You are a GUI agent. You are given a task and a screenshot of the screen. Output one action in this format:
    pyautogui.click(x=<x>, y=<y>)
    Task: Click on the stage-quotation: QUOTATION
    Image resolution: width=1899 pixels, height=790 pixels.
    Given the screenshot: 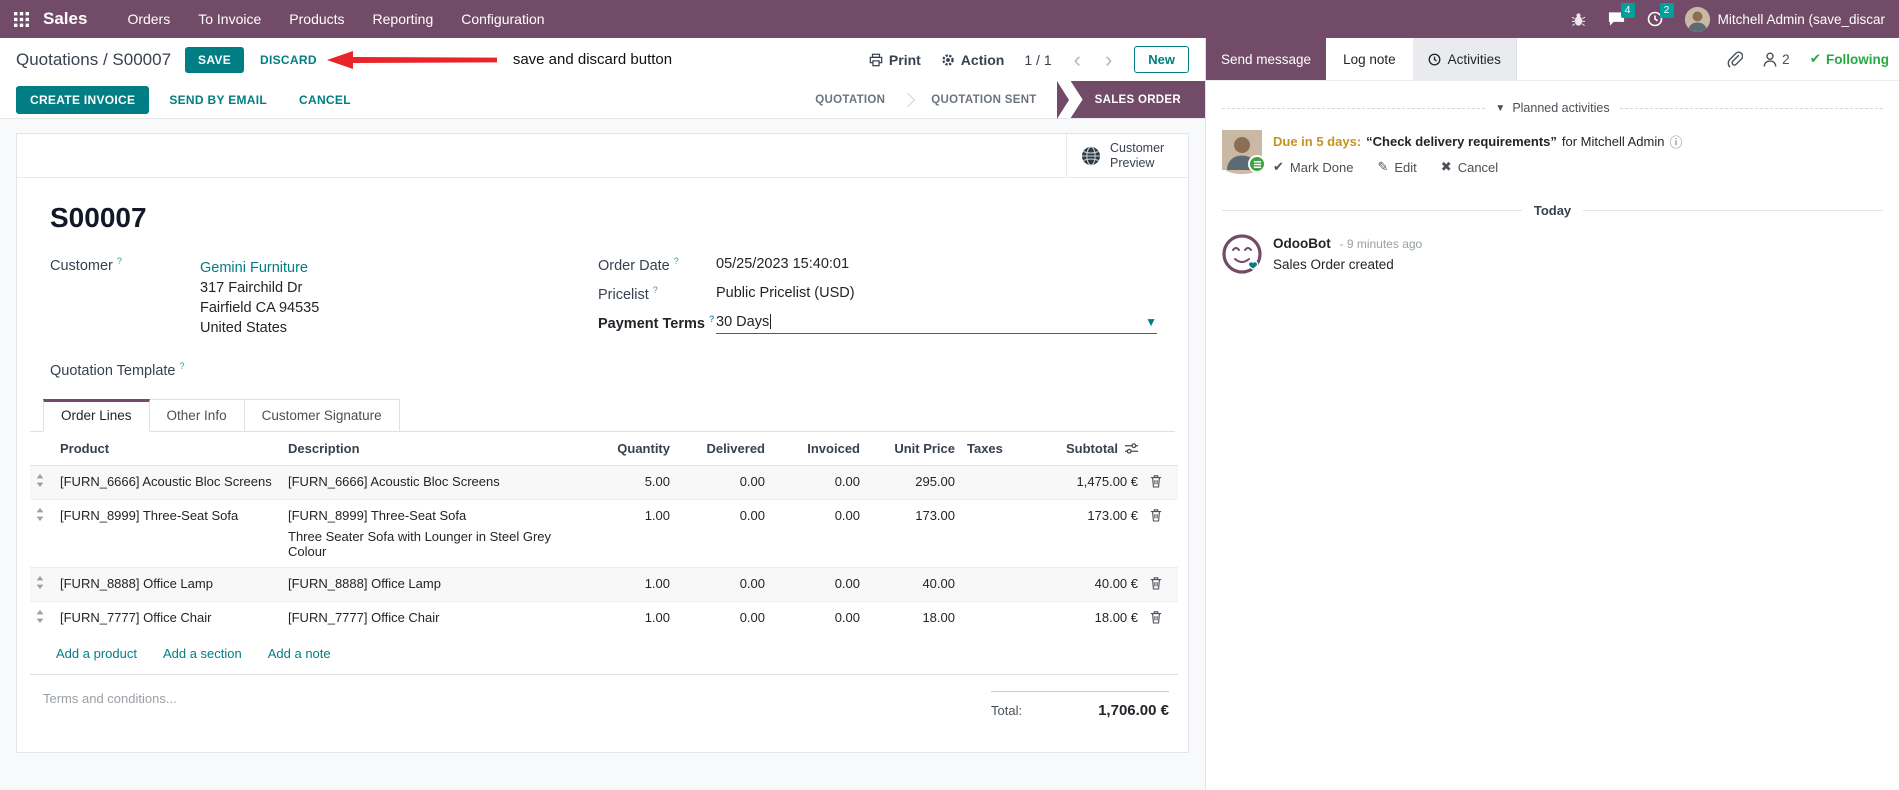 What is the action you would take?
    pyautogui.click(x=850, y=99)
    